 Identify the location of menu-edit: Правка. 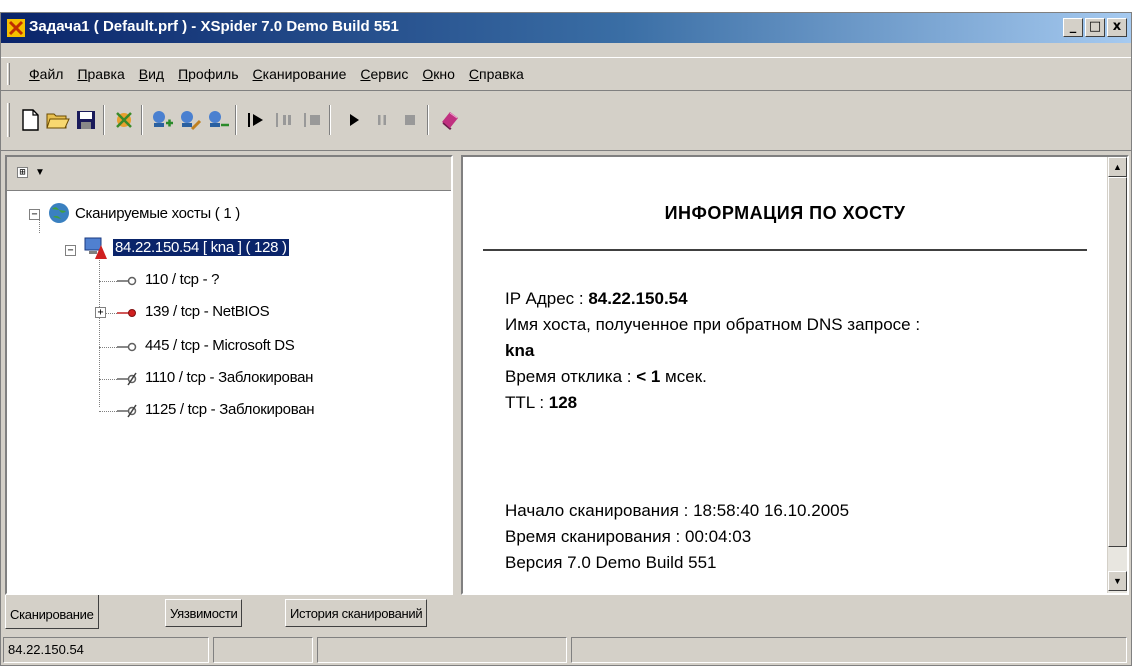
(100, 74).